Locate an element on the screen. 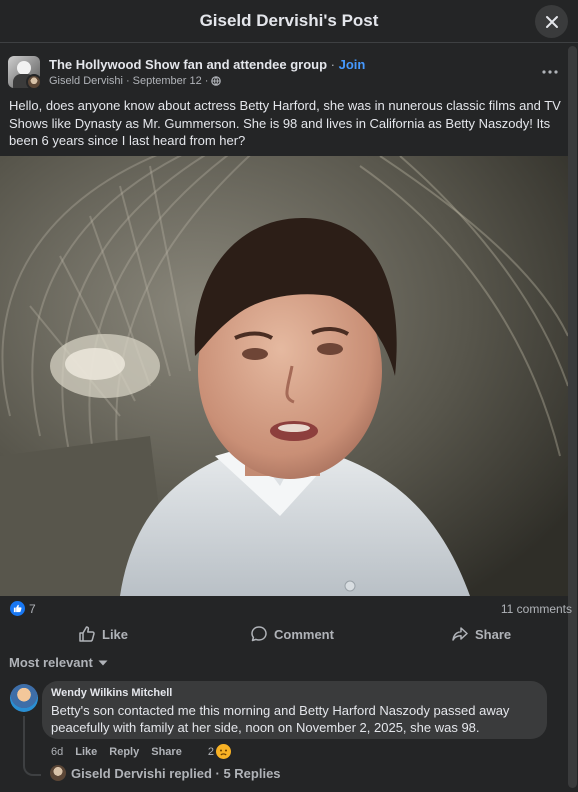 This screenshot has width=578, height=792. modal-header: Giseld Dervishi's Post is located at coordinates (289, 21).